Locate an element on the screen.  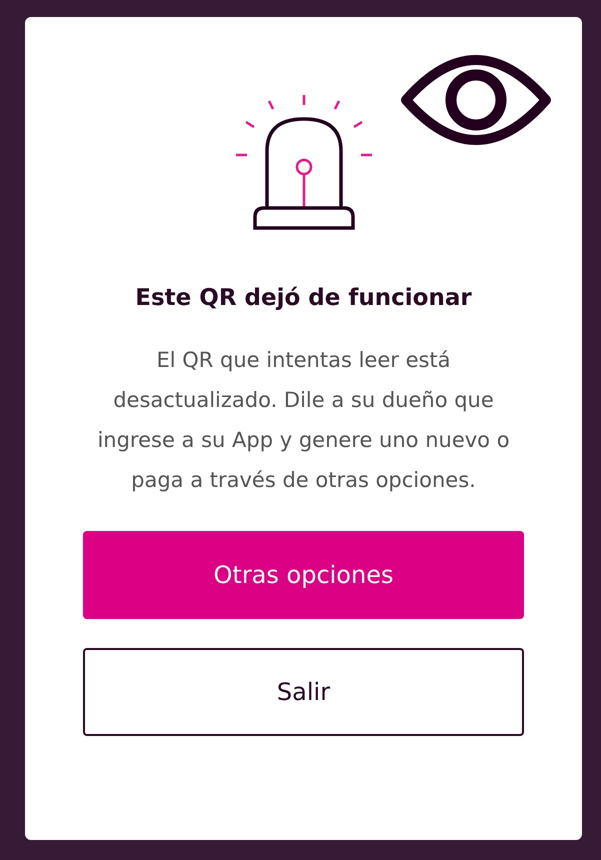
dialog-title: Este QR dejó de funcionar is located at coordinates (303, 298).